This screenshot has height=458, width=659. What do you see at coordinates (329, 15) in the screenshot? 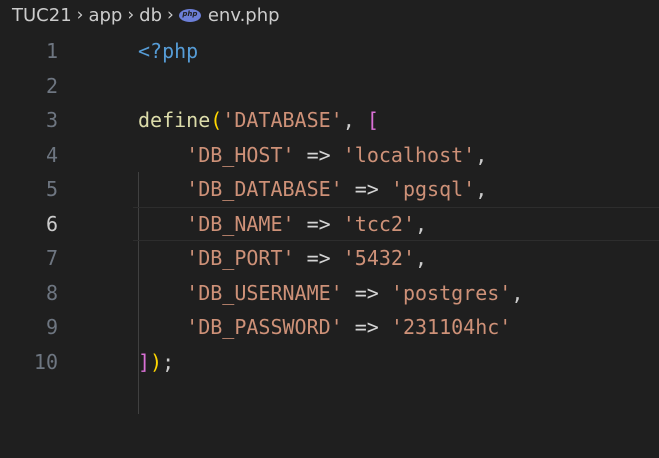
I see `breadcrumb: TUC21 › app › db › env.php` at bounding box center [329, 15].